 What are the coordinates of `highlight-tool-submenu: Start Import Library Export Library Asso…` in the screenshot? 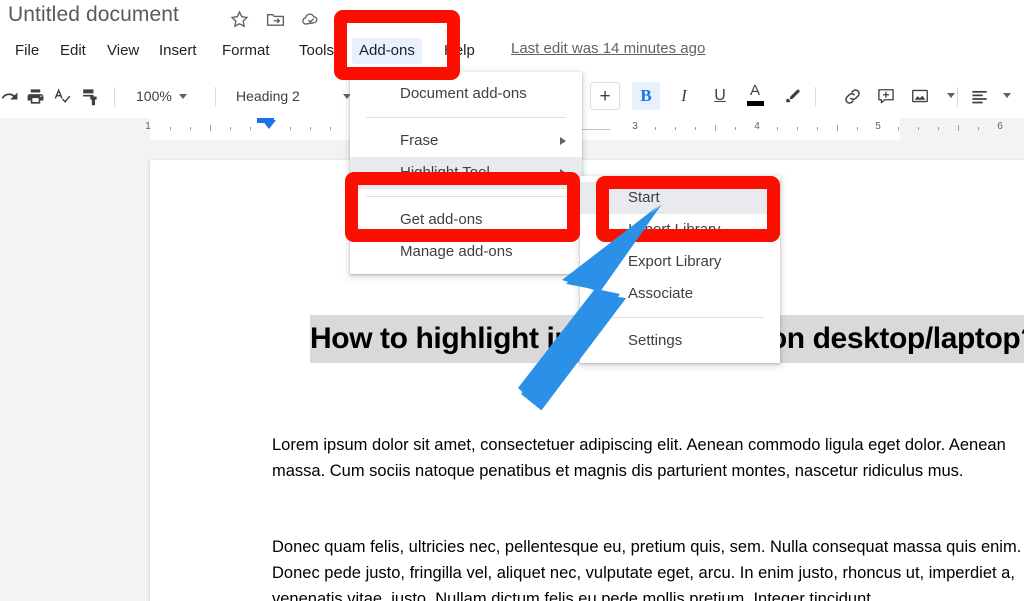 It's located at (680, 269).